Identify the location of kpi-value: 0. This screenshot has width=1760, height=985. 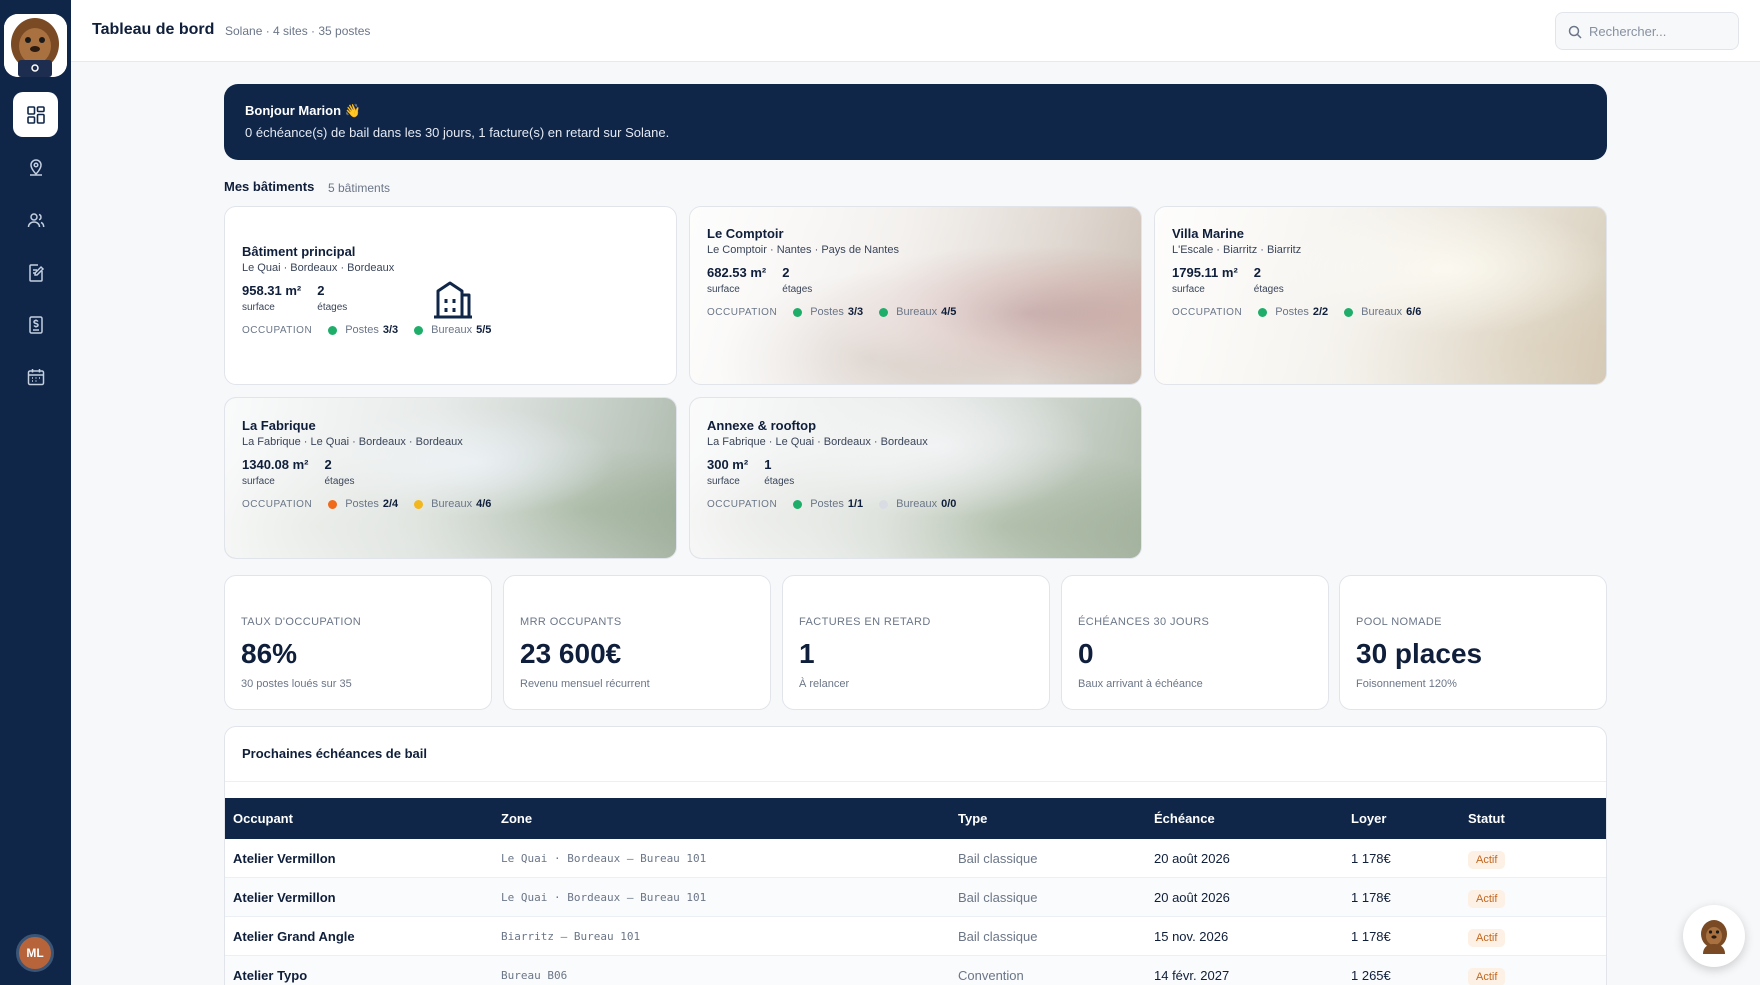
(1086, 653).